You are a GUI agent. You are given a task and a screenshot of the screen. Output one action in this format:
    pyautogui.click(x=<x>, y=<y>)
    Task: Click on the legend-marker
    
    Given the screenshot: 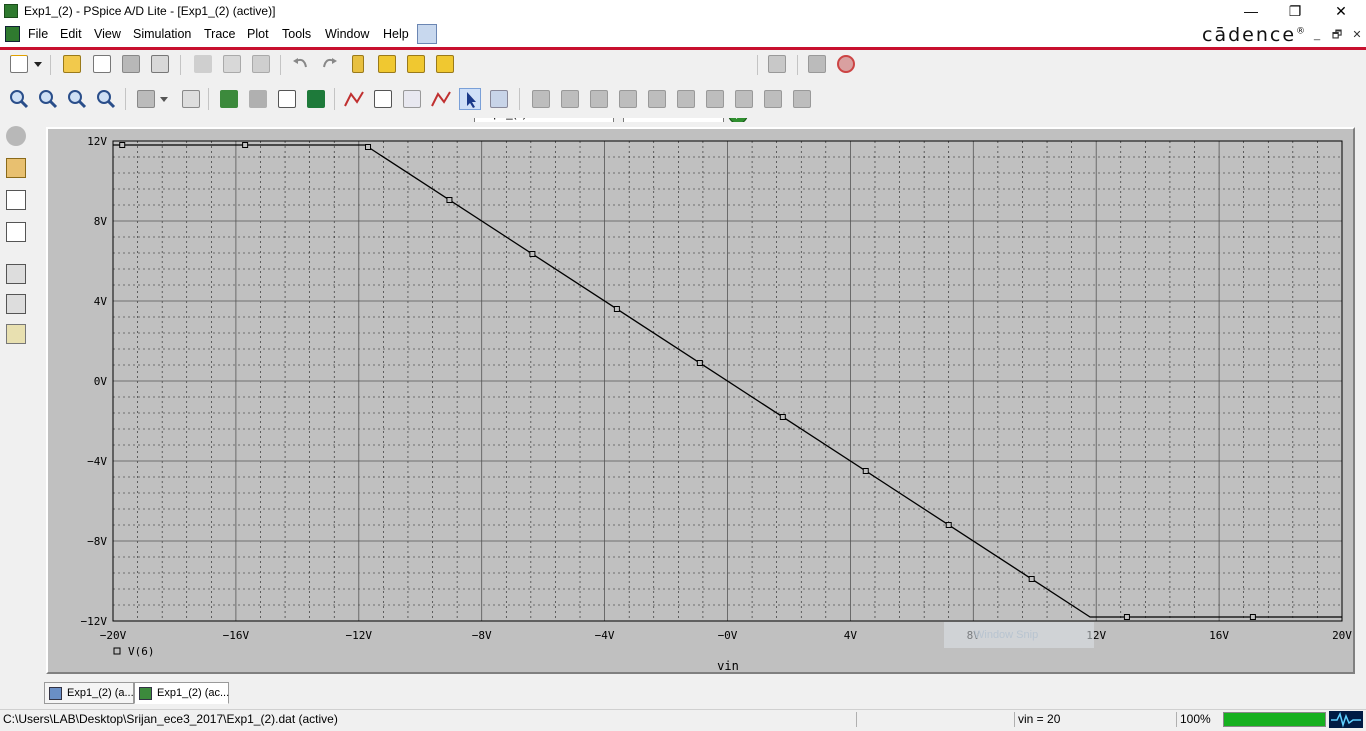 What is the action you would take?
    pyautogui.click(x=117, y=651)
    